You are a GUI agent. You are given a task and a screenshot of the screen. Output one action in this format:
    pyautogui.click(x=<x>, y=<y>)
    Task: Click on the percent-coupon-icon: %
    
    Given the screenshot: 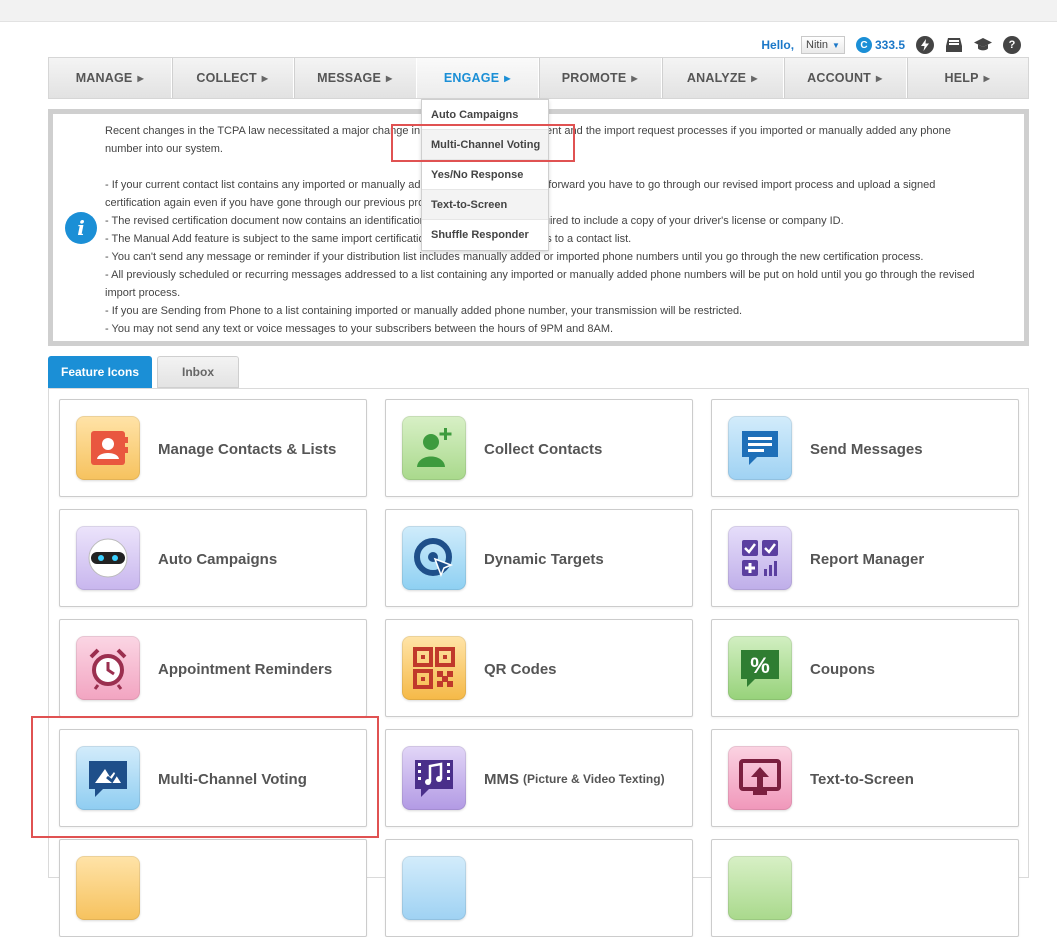 What is the action you would take?
    pyautogui.click(x=760, y=668)
    